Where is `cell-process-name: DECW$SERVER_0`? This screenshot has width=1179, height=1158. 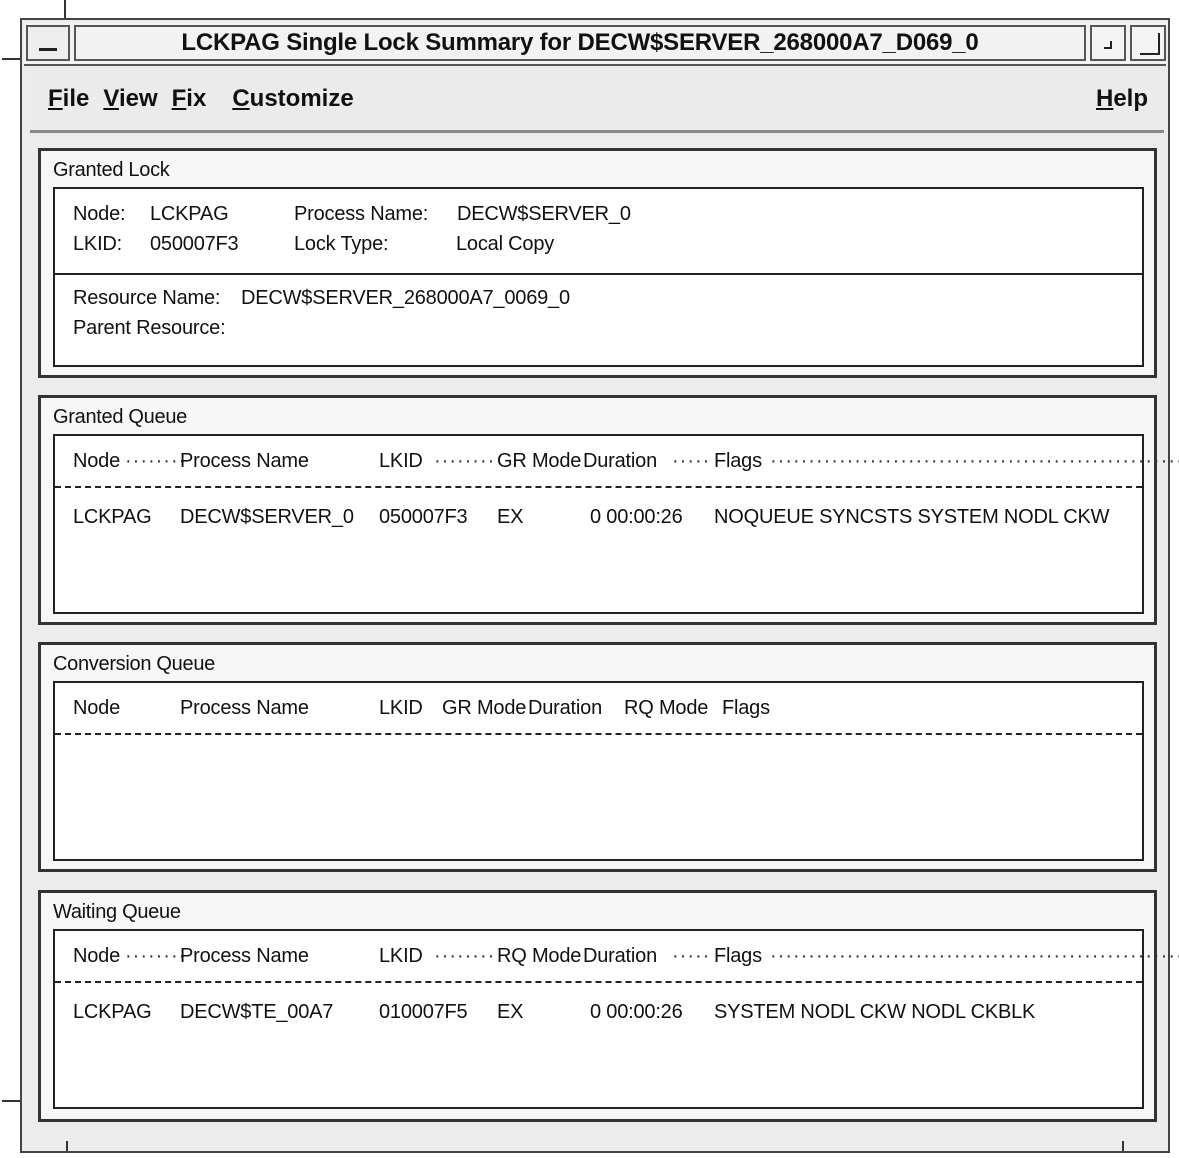
cell-process-name: DECW$SERVER_0 is located at coordinates (267, 517).